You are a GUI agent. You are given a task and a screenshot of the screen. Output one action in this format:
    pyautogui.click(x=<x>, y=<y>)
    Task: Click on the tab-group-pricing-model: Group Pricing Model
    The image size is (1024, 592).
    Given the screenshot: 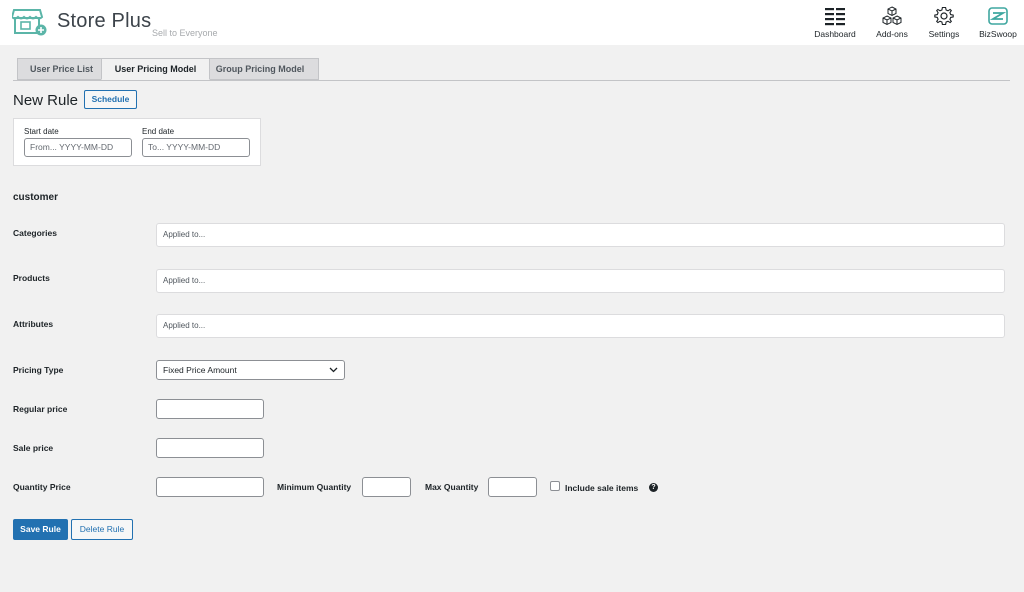 What is the action you would take?
    pyautogui.click(x=260, y=69)
    